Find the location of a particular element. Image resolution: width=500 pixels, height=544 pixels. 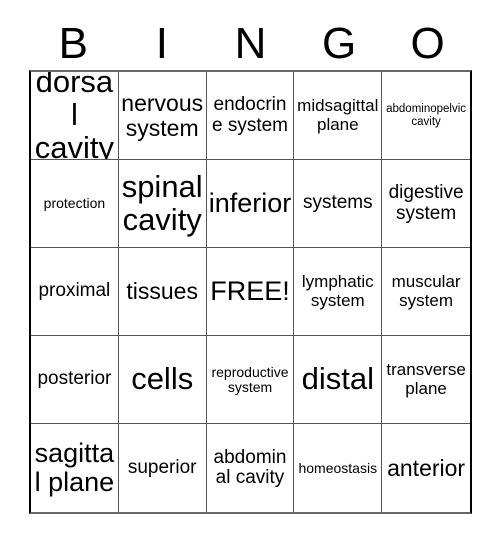

bingo-cell-r1-c5: abdominopelvic cavity is located at coordinates (426, 116).